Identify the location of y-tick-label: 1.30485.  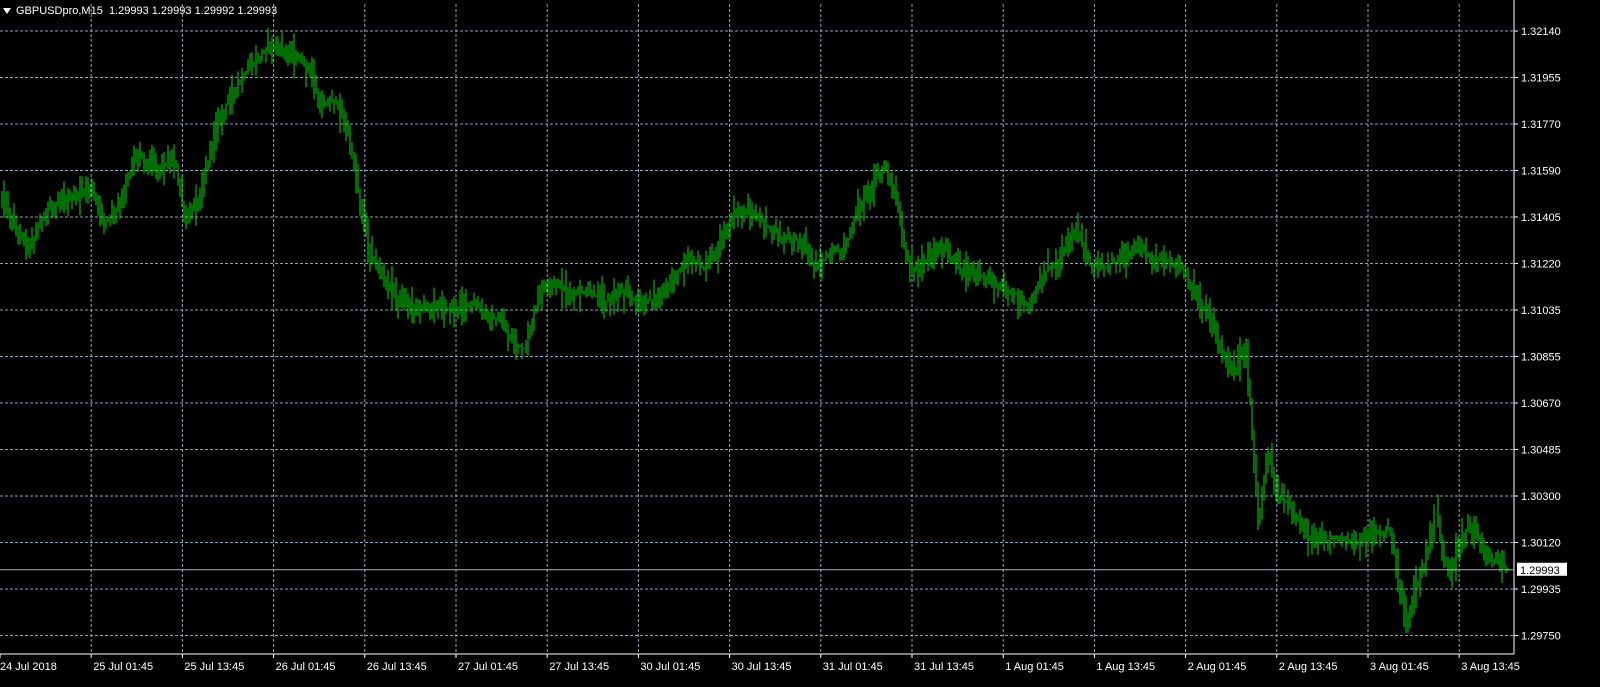
(1541, 451).